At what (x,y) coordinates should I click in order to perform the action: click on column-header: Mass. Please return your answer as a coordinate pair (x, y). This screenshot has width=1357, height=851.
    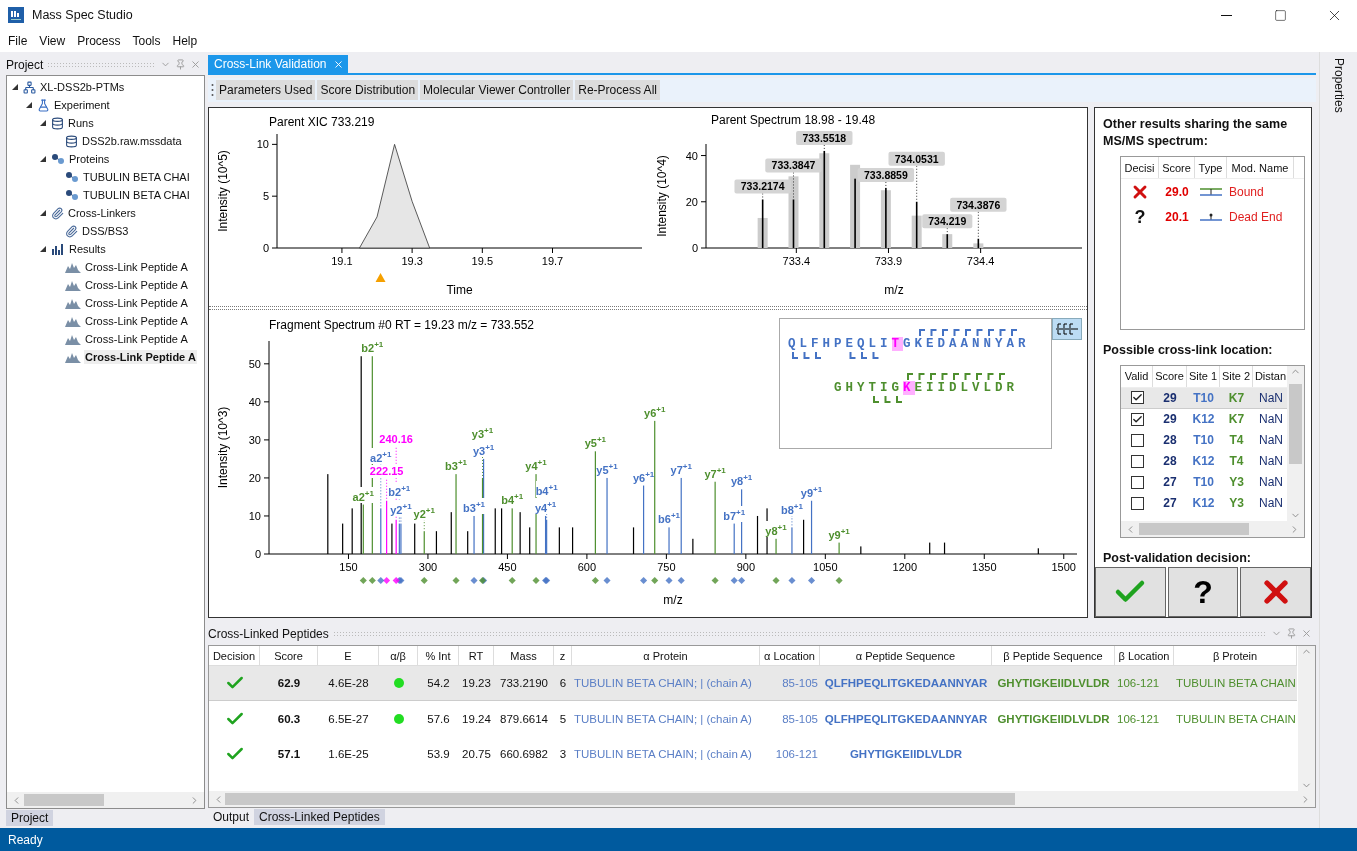
    Looking at the image, I should click on (524, 655).